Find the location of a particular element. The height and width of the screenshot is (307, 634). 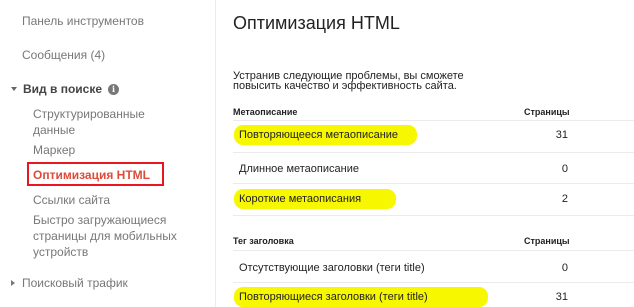

table-row-label: Повторяющееся метаописание is located at coordinates (318, 135).